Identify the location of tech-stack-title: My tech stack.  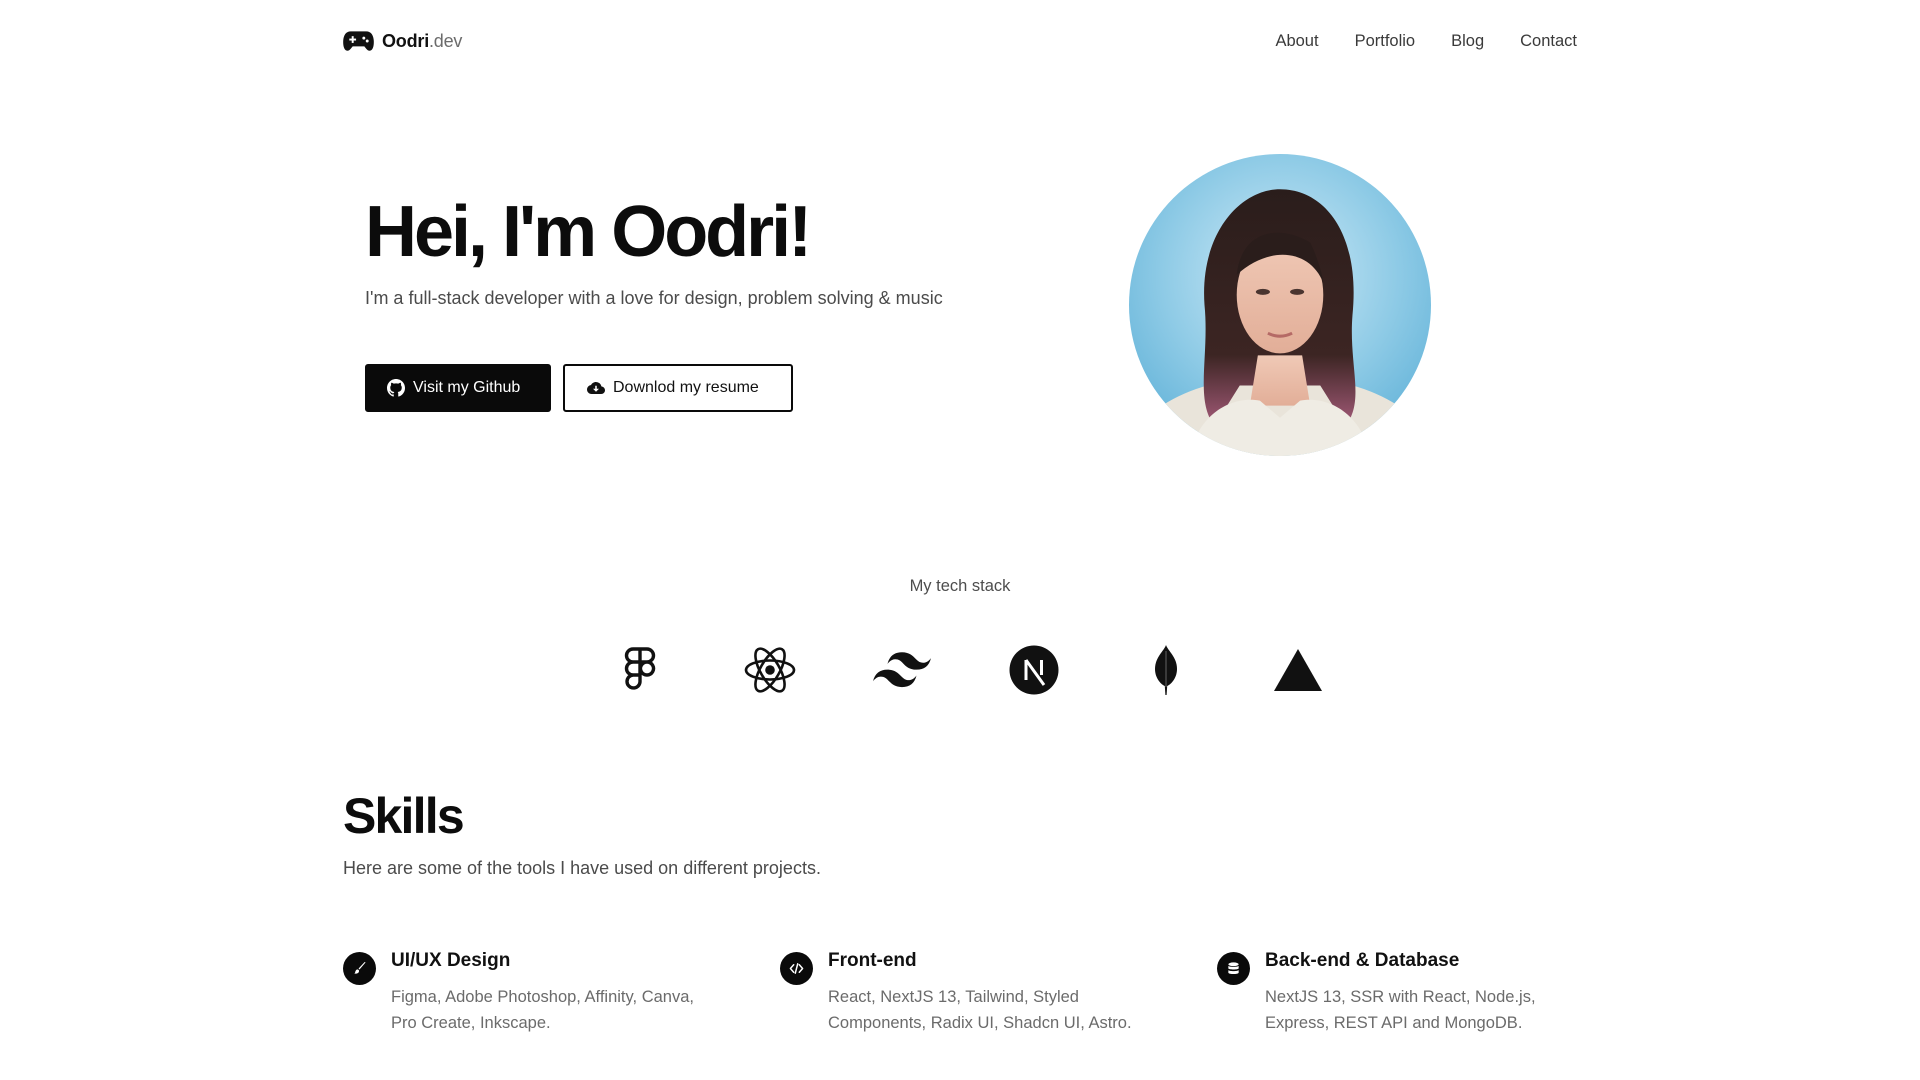
(960, 586).